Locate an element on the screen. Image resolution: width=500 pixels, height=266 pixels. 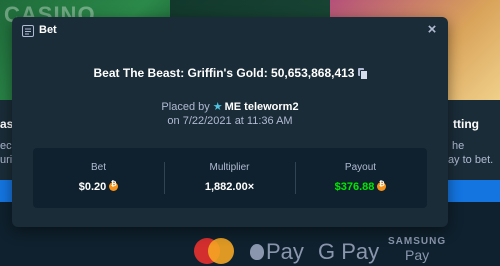
mastercard-icon is located at coordinates (214, 251).